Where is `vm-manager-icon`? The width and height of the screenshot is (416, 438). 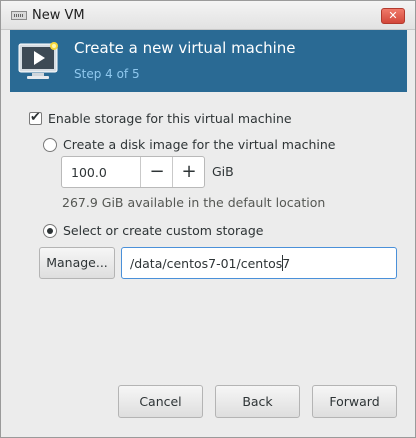
vm-manager-icon is located at coordinates (19, 15).